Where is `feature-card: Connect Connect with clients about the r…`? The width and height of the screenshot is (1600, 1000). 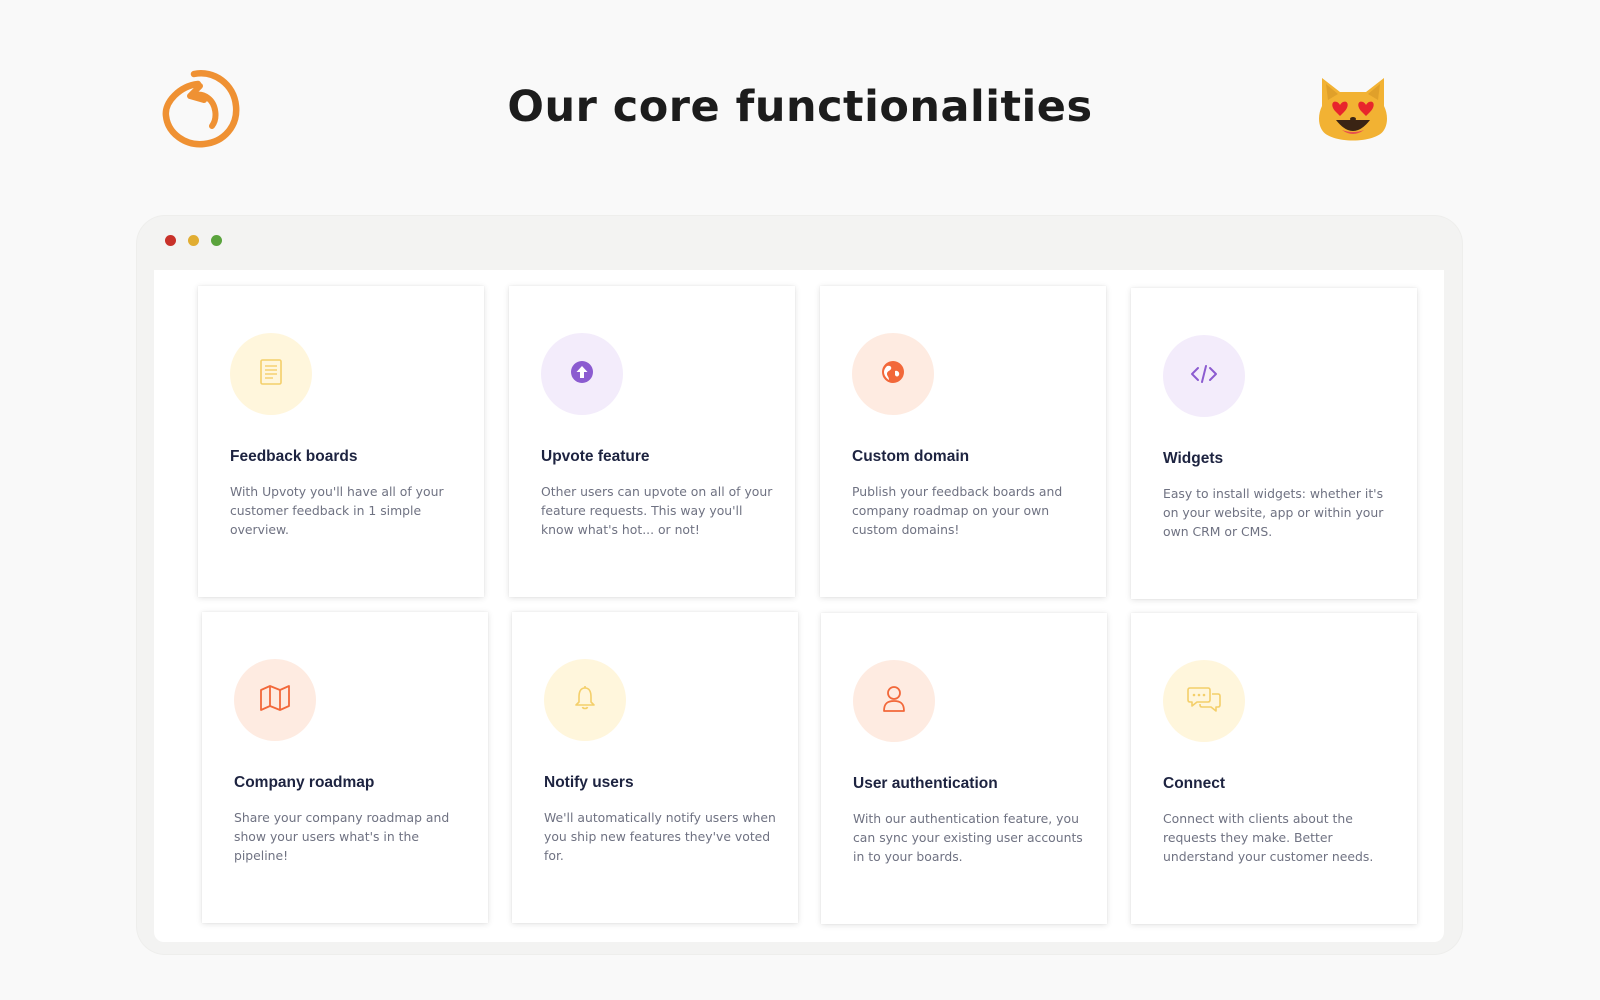 feature-card: Connect Connect with clients about the r… is located at coordinates (1274, 768).